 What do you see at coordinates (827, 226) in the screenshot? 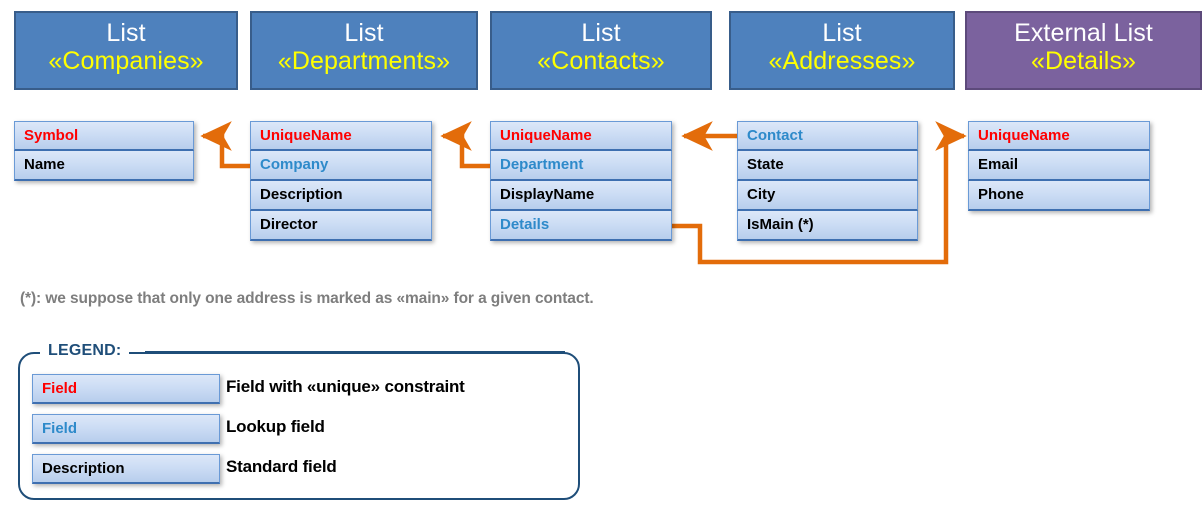
I see `field-ismain: IsMain (*)` at bounding box center [827, 226].